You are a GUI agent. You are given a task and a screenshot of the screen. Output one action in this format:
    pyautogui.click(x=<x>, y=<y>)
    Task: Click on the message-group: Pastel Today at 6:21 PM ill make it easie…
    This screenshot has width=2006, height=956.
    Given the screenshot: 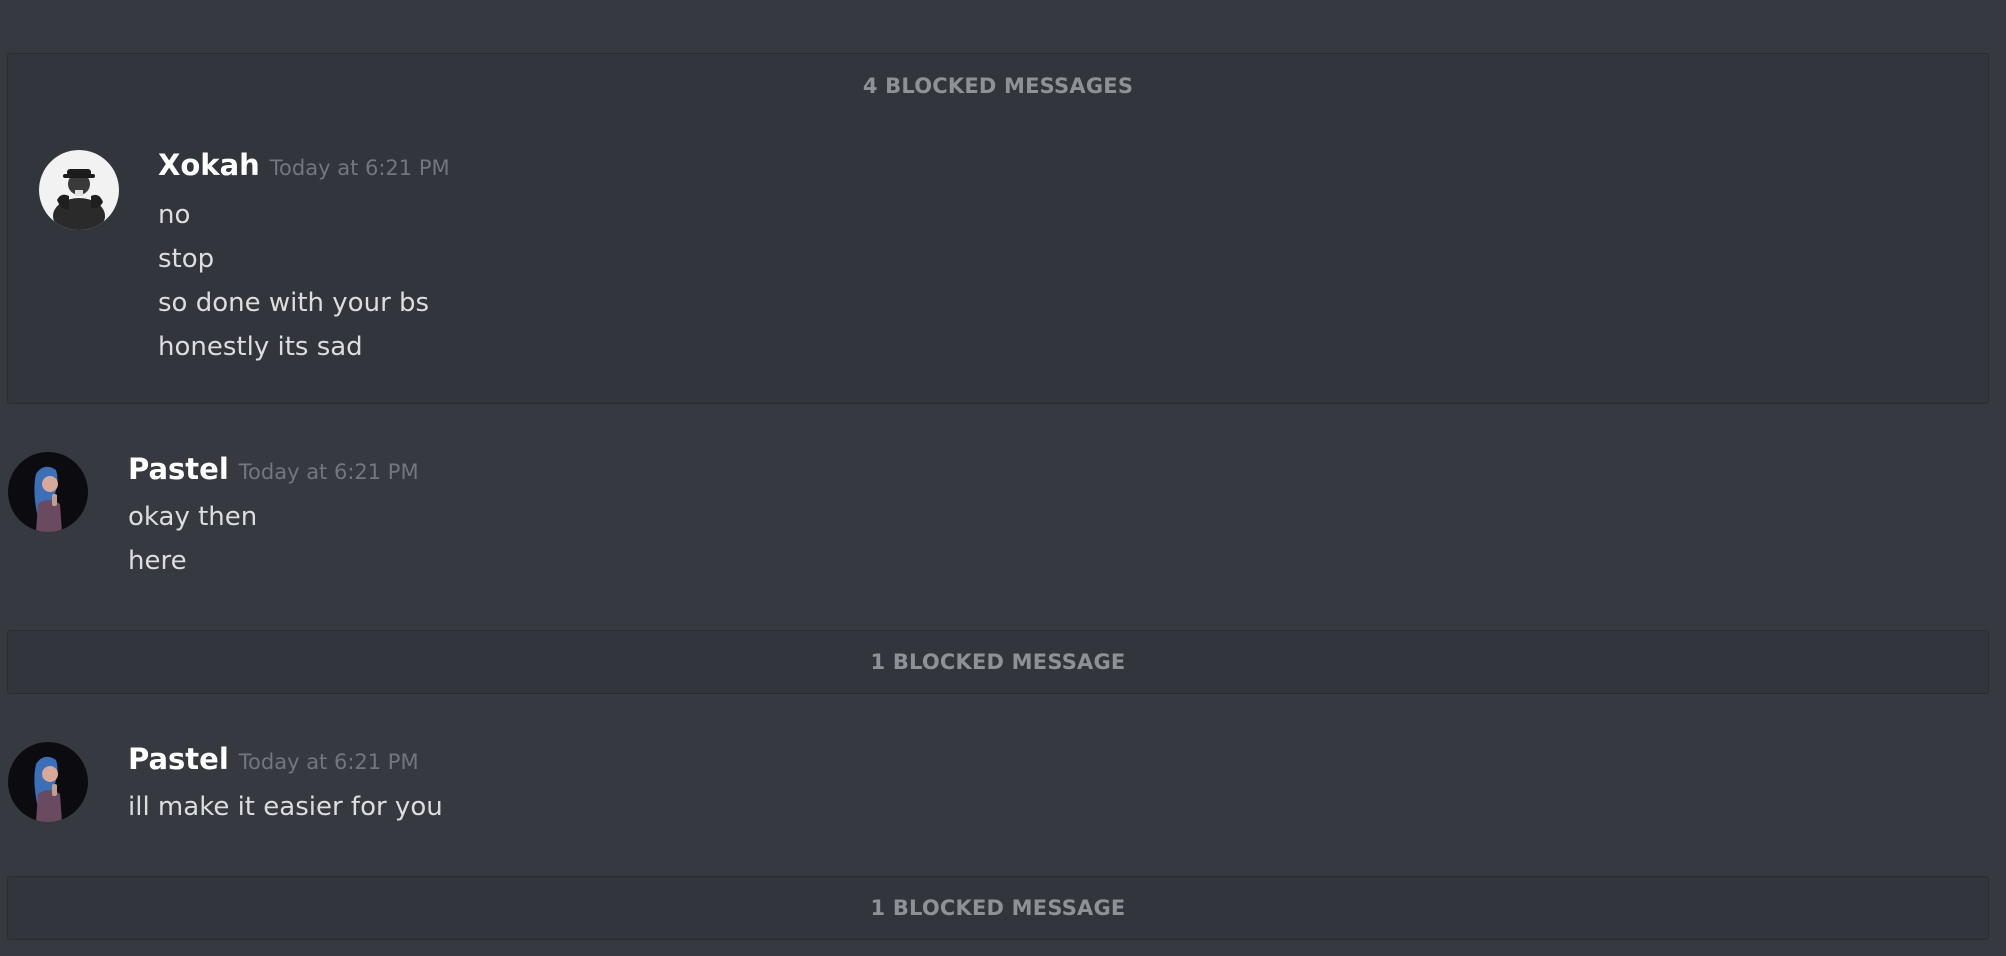 What is the action you would take?
    pyautogui.click(x=1003, y=790)
    